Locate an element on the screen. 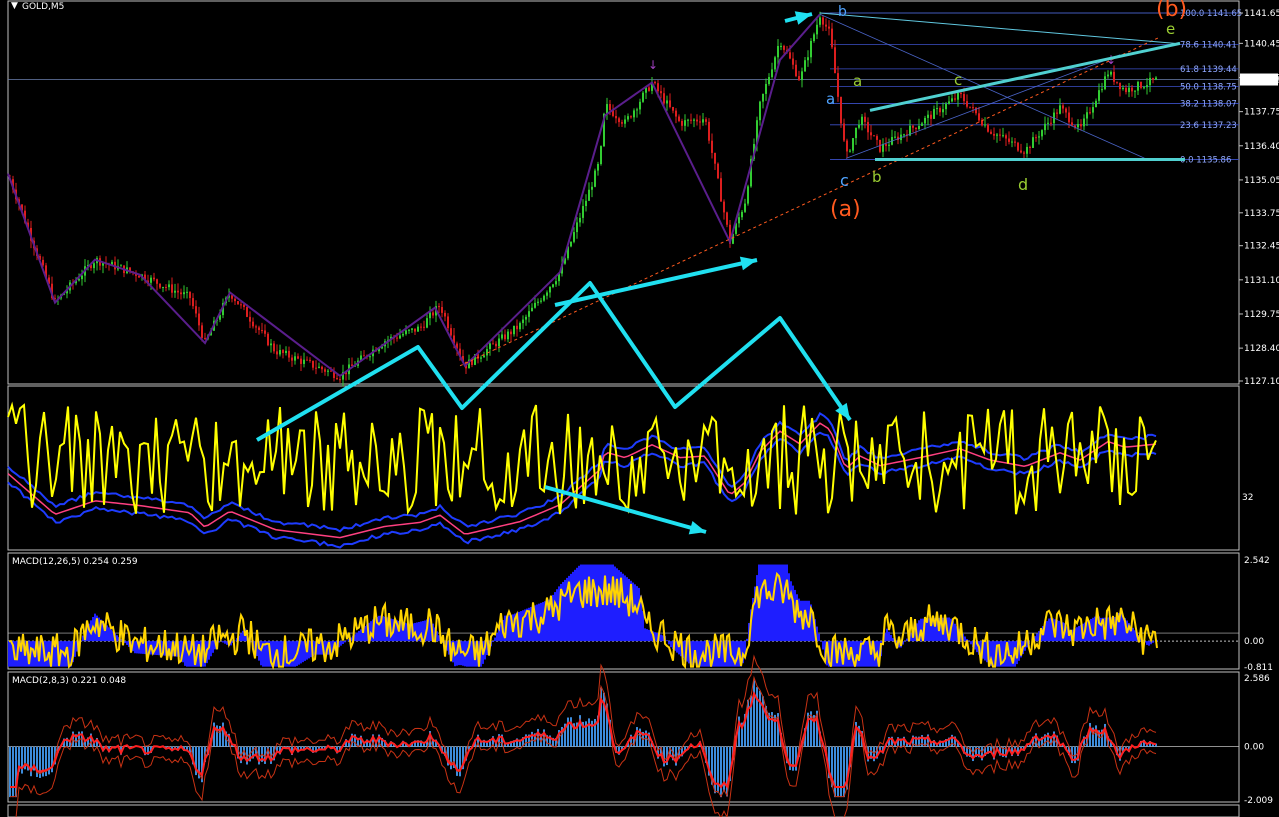  macd-12-26-5-plot is located at coordinates (623, 617).